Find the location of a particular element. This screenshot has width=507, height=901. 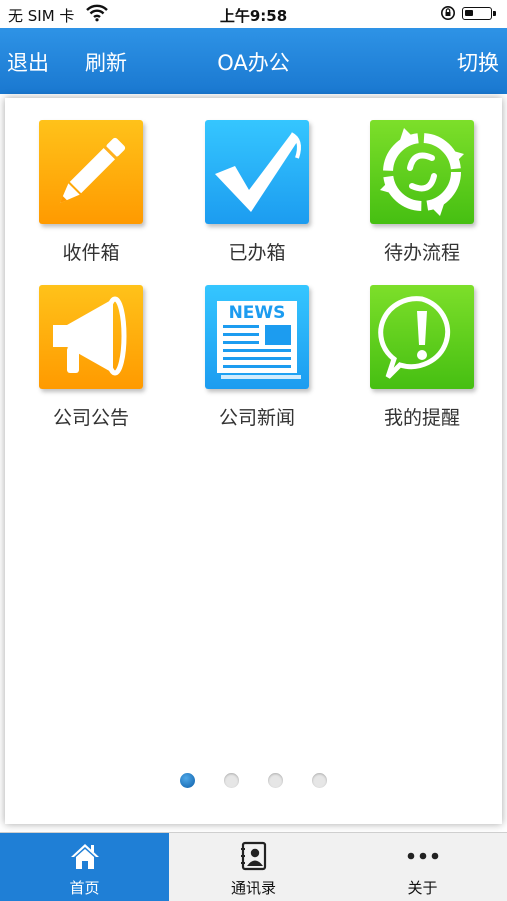

recycle-arrows-icon is located at coordinates (422, 172).